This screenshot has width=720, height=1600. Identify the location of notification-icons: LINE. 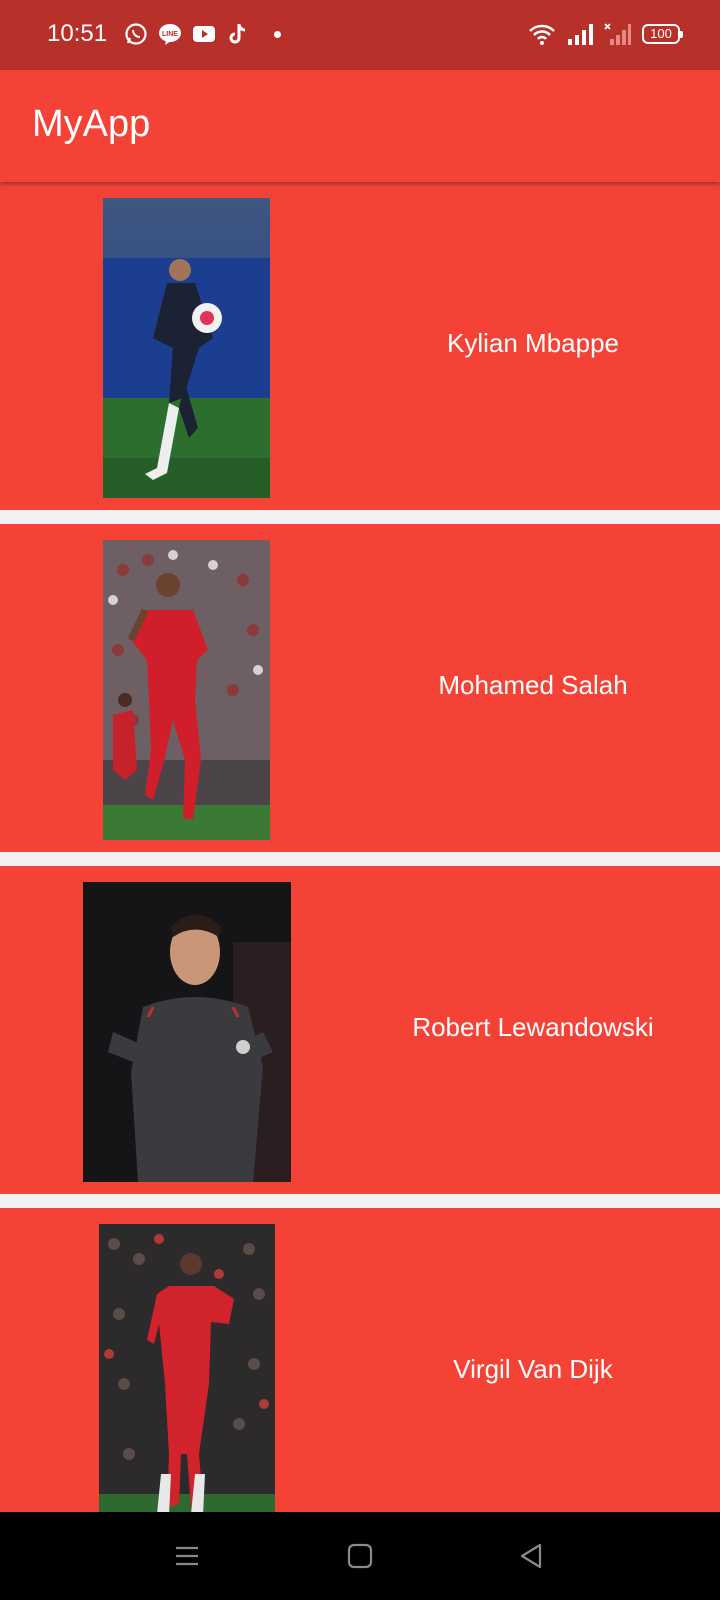
(202, 34).